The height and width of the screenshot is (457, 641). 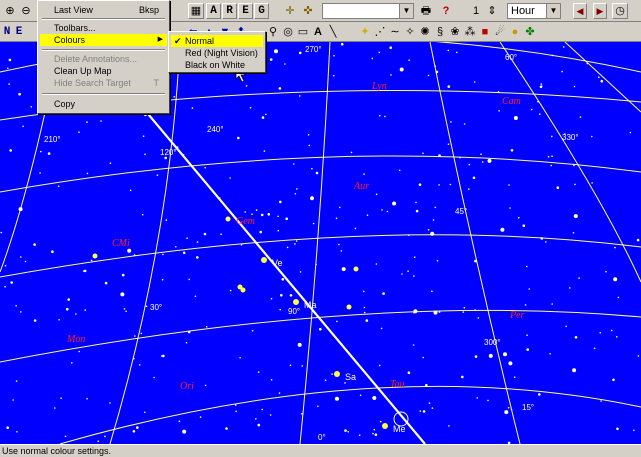 I want to click on double-star-icon: ✧, so click(x=410, y=32).